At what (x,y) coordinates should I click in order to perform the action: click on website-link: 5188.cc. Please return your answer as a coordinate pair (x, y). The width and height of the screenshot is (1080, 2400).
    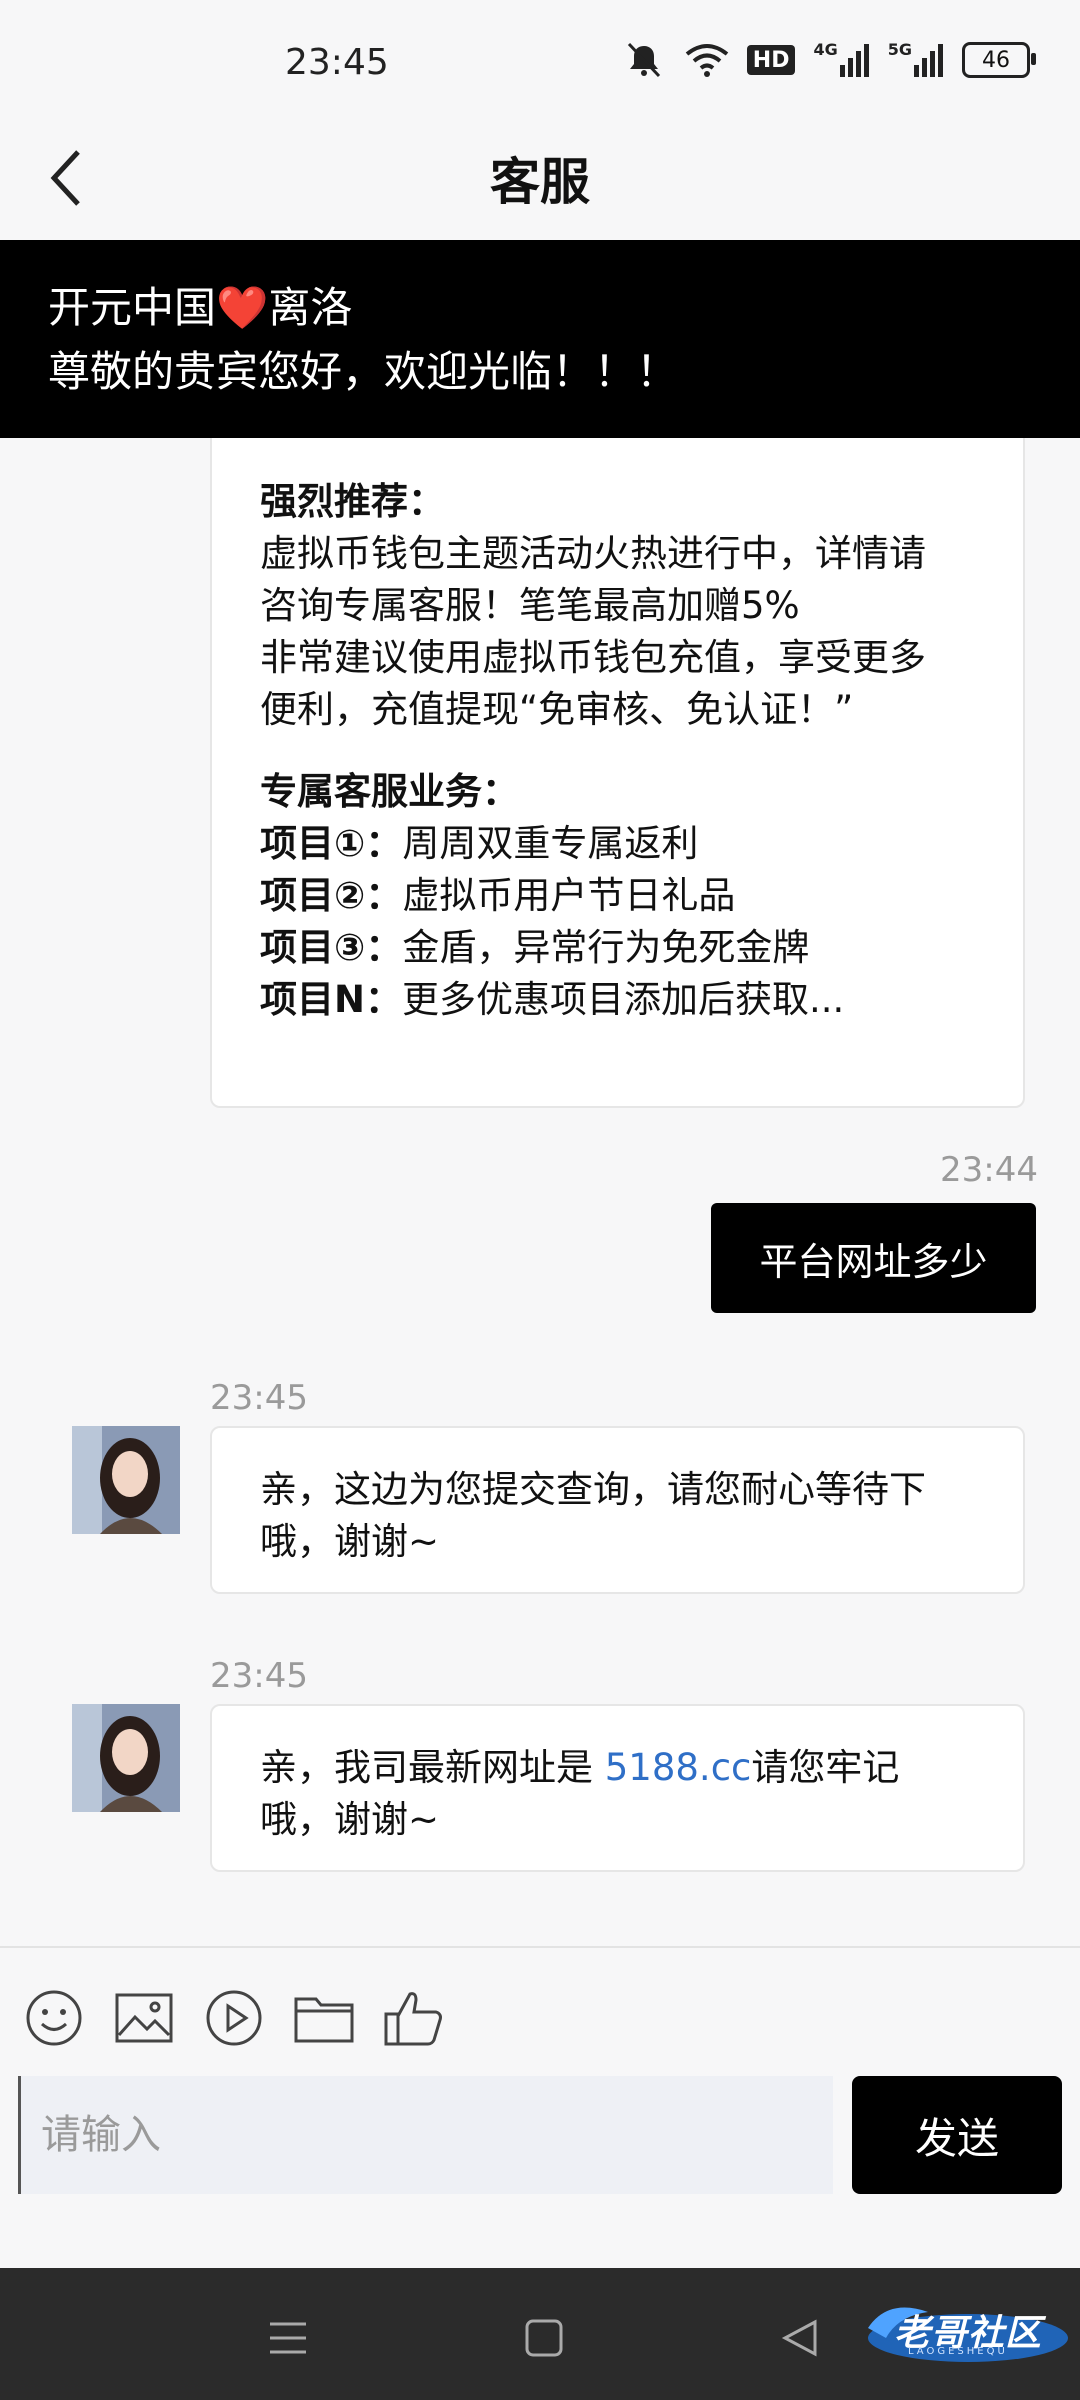
    Looking at the image, I should click on (678, 1767).